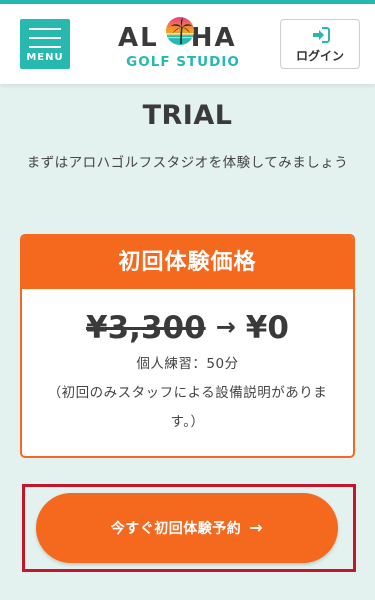  I want to click on palm-sunset-icon, so click(180, 31).